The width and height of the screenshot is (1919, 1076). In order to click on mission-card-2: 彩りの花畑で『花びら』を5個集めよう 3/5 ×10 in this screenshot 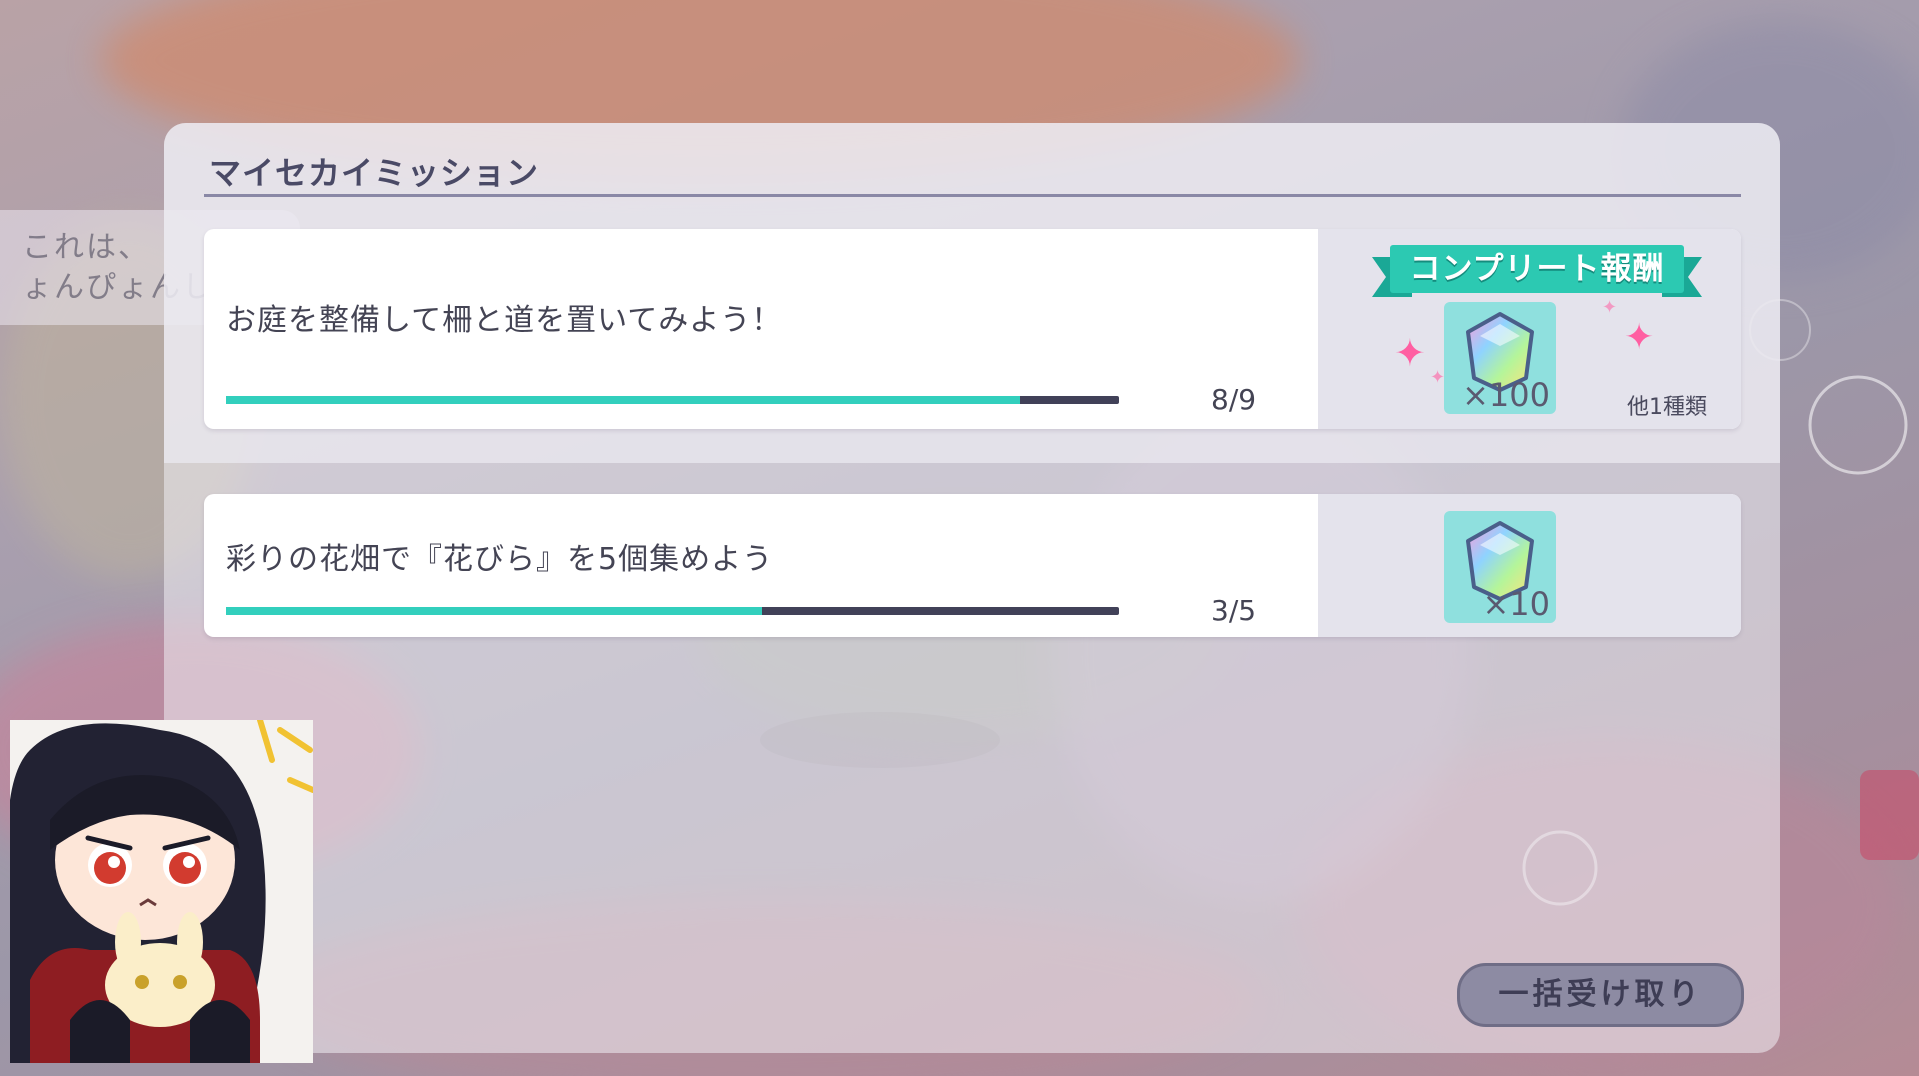, I will do `click(972, 565)`.